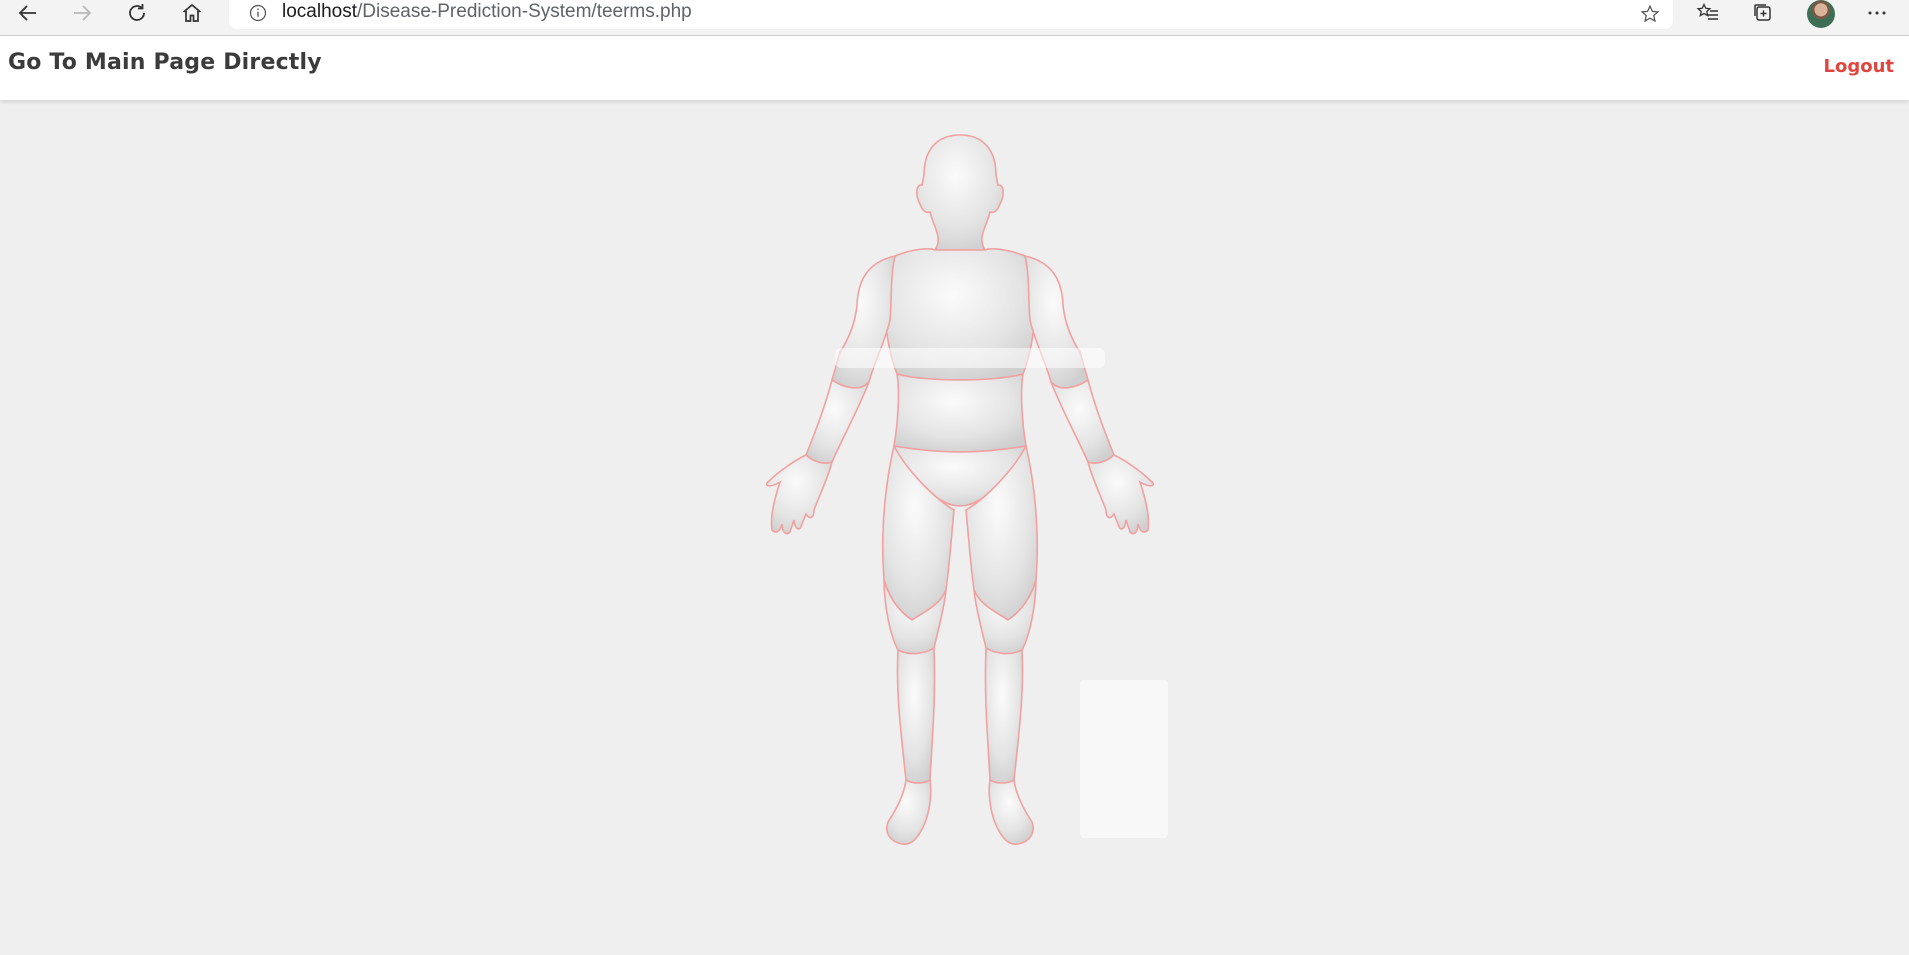  Describe the element at coordinates (1650, 14) in the screenshot. I see `star-icon` at that location.